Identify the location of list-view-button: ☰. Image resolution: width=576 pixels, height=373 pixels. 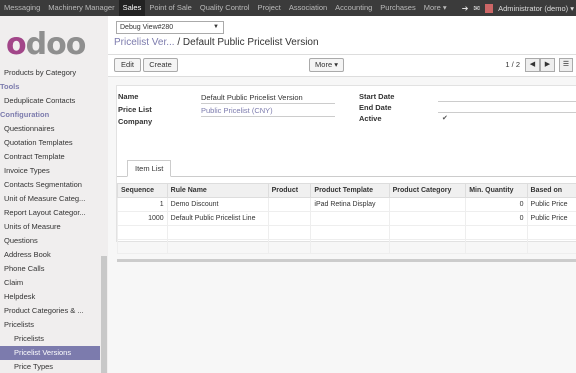
(566, 65).